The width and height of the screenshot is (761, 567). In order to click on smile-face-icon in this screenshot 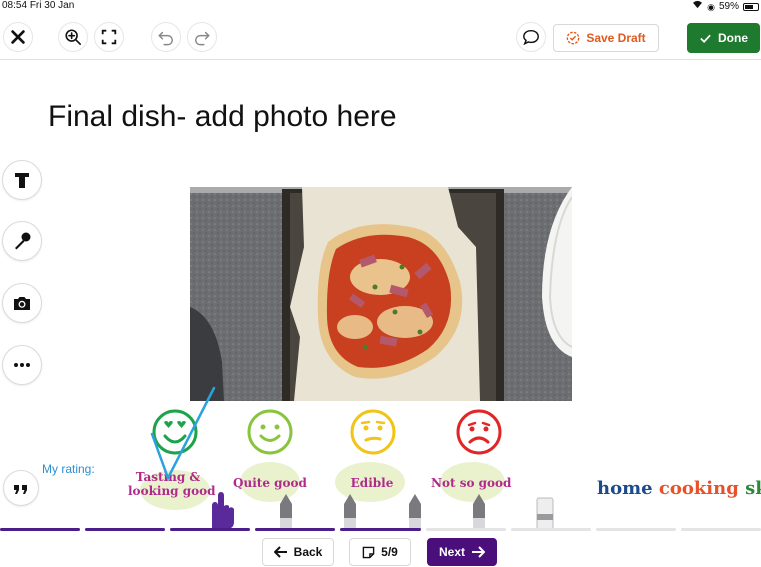, I will do `click(270, 432)`.